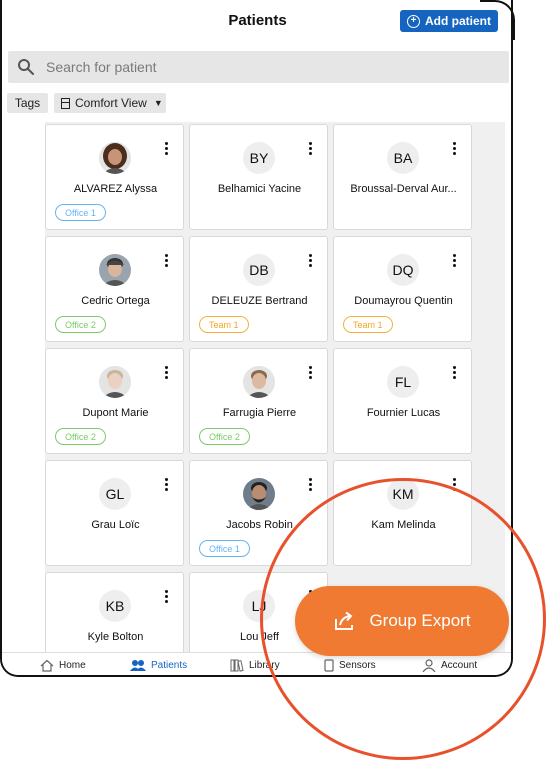 Image resolution: width=547 pixels, height=765 pixels. What do you see at coordinates (237, 665) in the screenshot?
I see `library-icon` at bounding box center [237, 665].